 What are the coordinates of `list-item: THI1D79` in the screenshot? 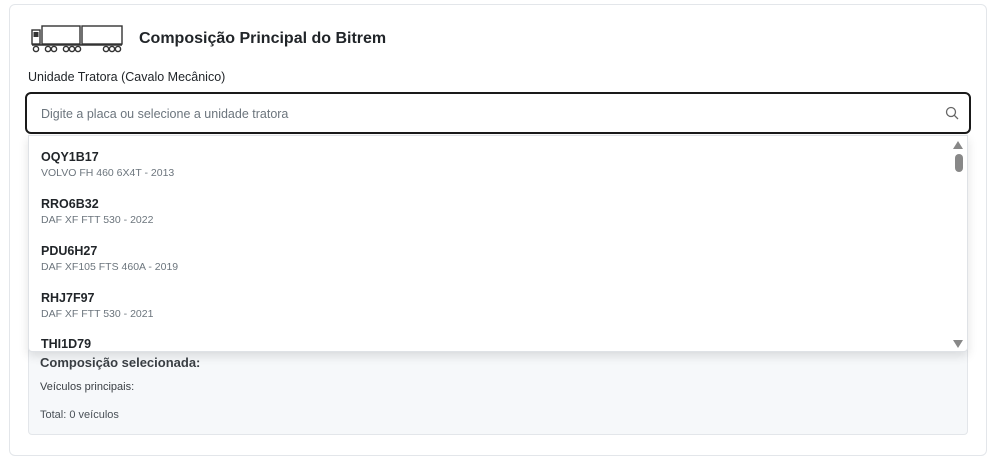 It's located at (66, 344).